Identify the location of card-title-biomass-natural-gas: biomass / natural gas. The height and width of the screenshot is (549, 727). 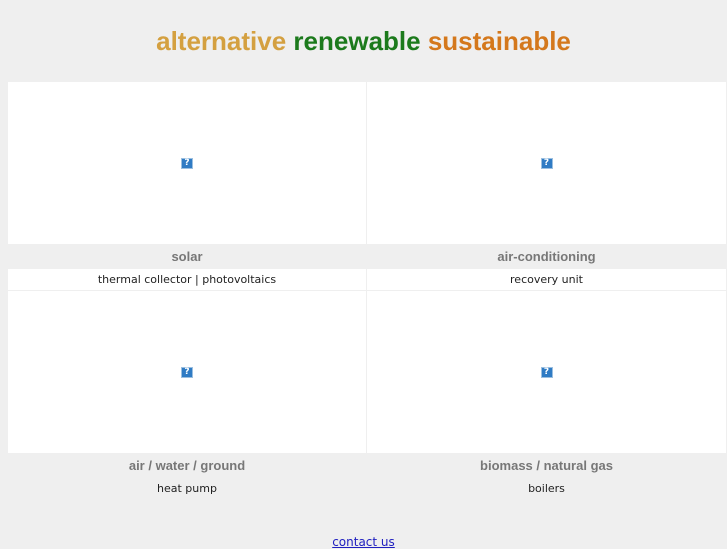
(546, 465).